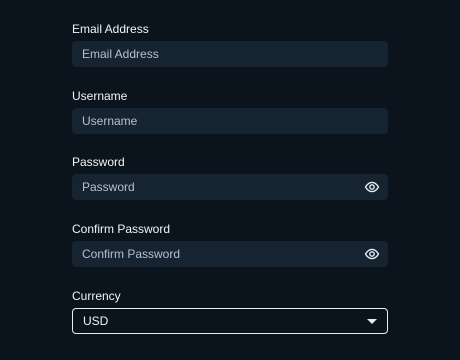  Describe the element at coordinates (108, 187) in the screenshot. I see `password-placeholder: Password` at that location.